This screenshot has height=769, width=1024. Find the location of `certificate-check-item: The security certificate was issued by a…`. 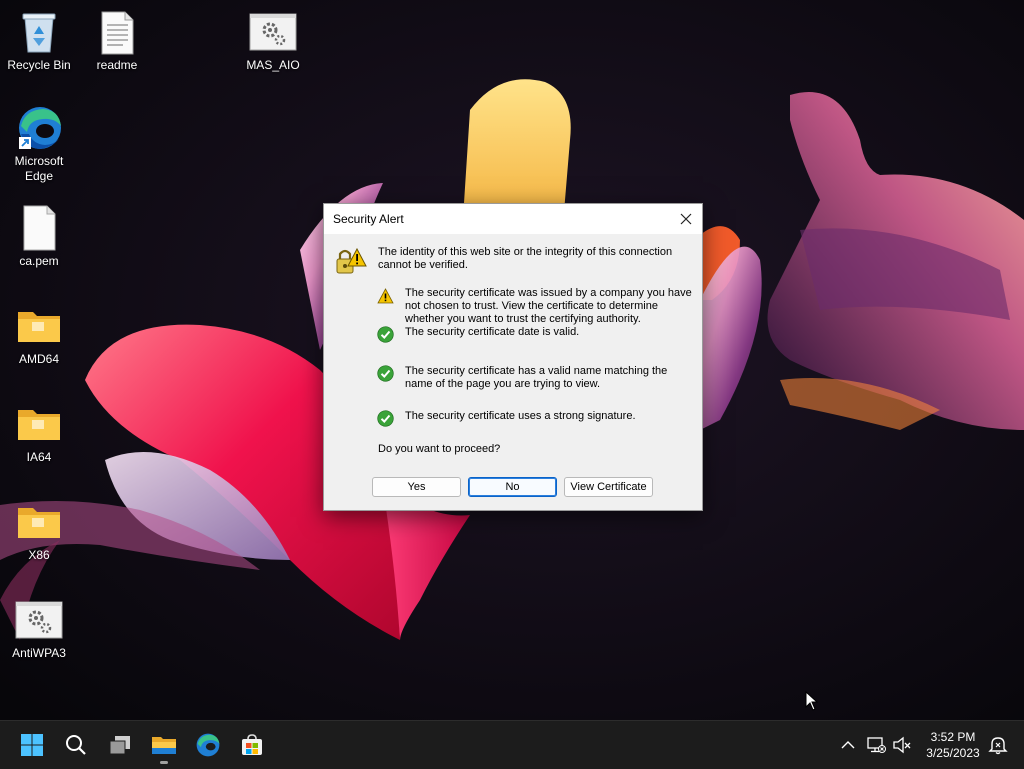

certificate-check-item: The security certificate was issued by a… is located at coordinates (548, 306).